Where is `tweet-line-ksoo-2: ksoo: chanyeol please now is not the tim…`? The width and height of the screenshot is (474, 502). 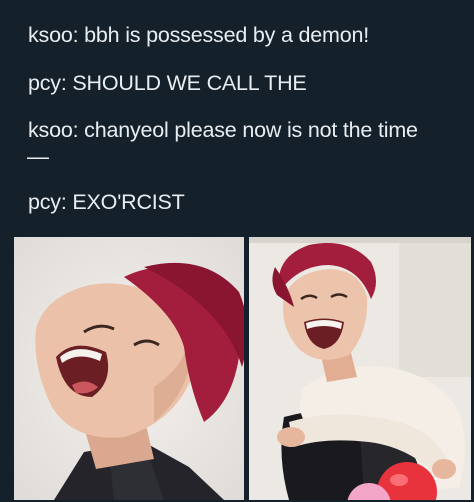
tweet-line-ksoo-2: ksoo: chanyeol please now is not the tim… is located at coordinates (223, 130).